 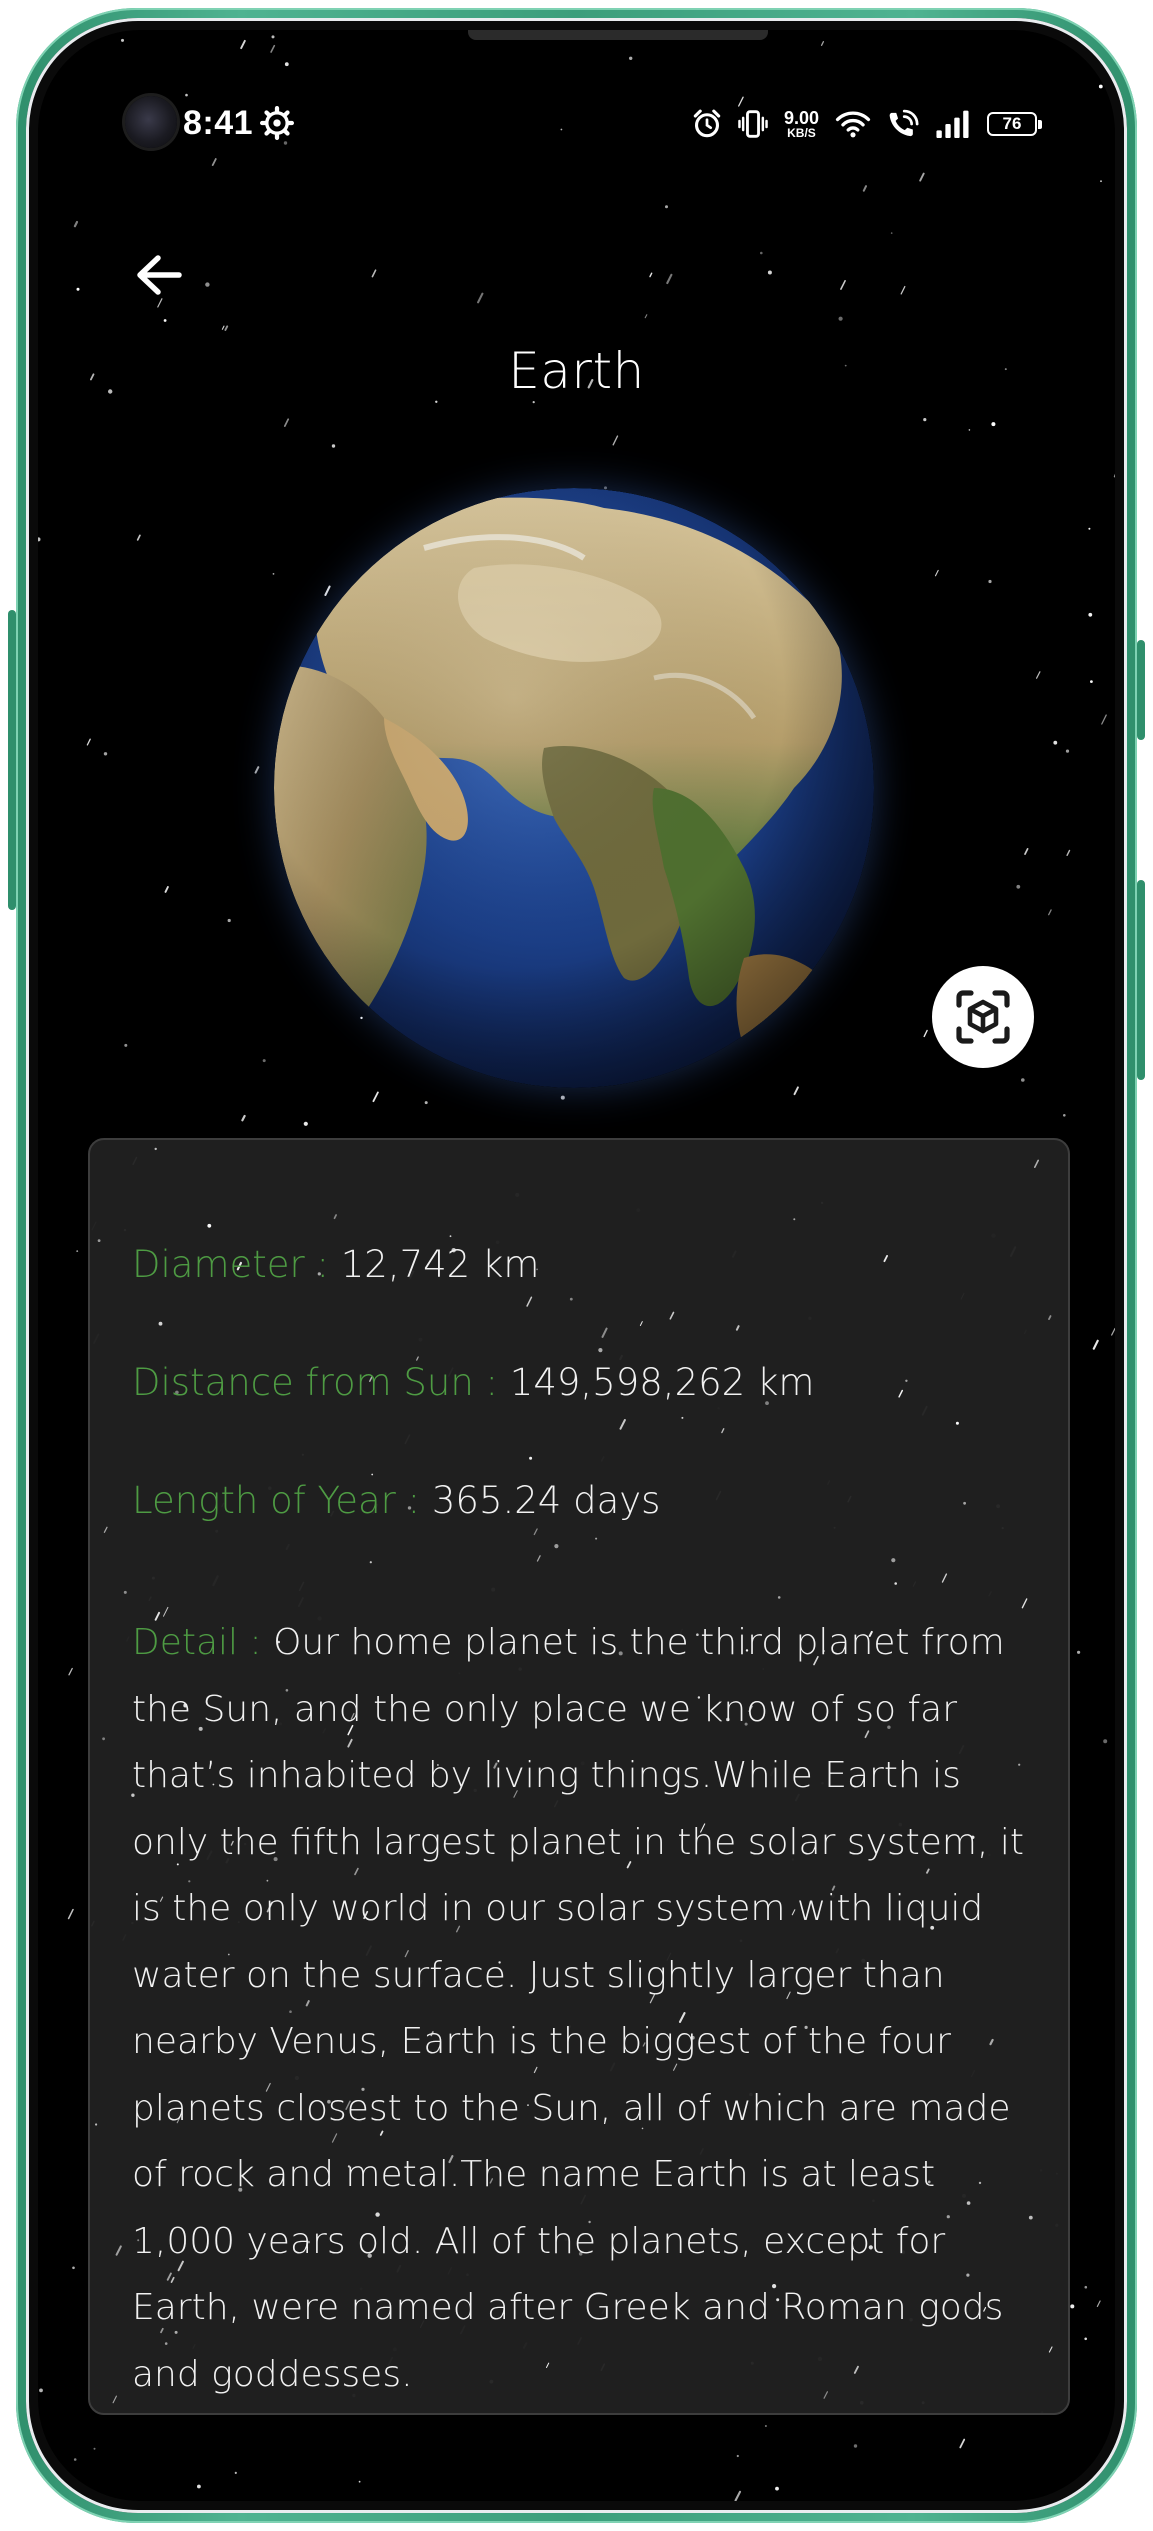 I want to click on battery-level: 76, so click(x=1012, y=123).